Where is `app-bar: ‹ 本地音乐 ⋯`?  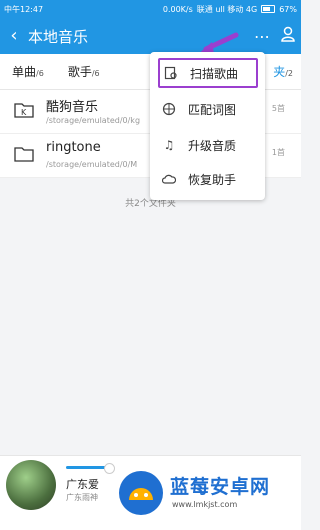
app-bar: ‹ 本地音乐 ⋯ is located at coordinates (150, 36).